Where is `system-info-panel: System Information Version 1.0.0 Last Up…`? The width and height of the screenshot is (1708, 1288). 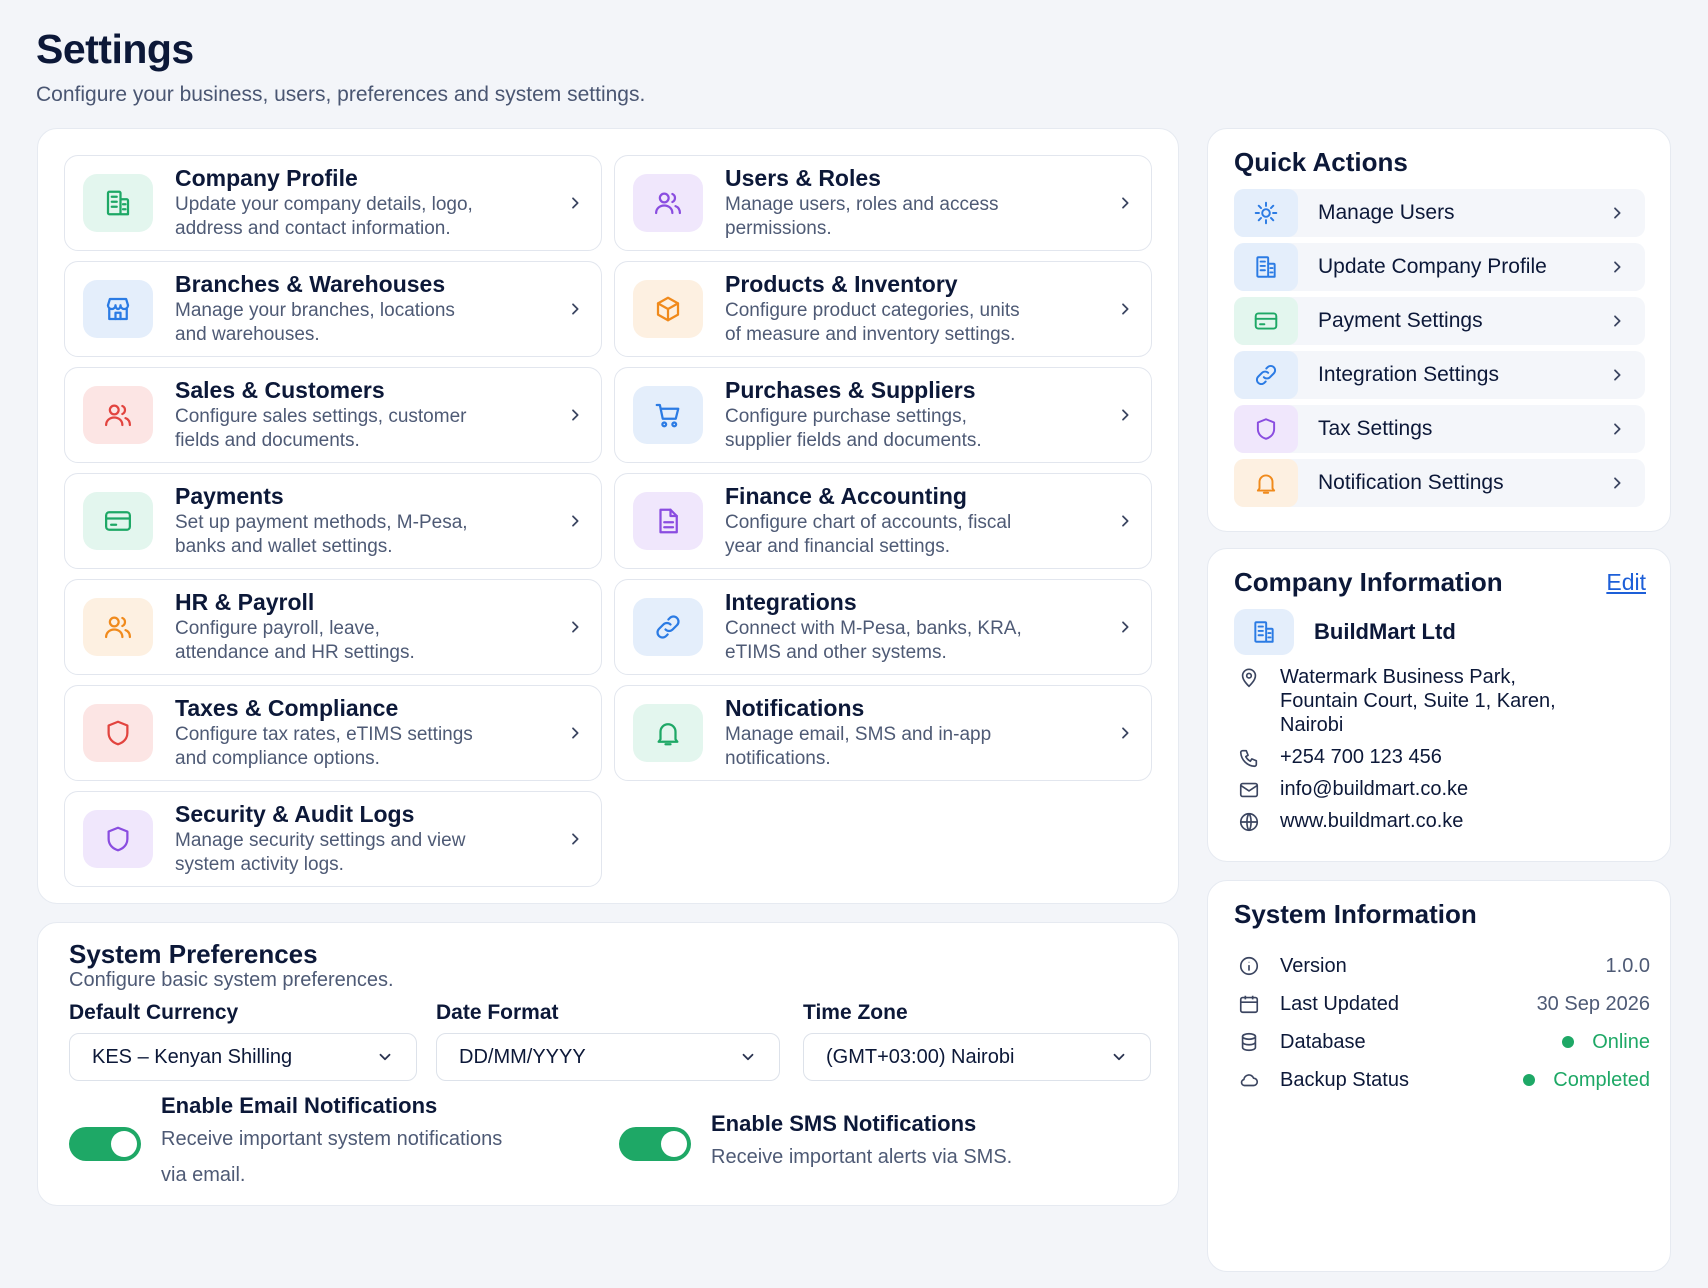 system-info-panel: System Information Version 1.0.0 Last Up… is located at coordinates (1439, 1076).